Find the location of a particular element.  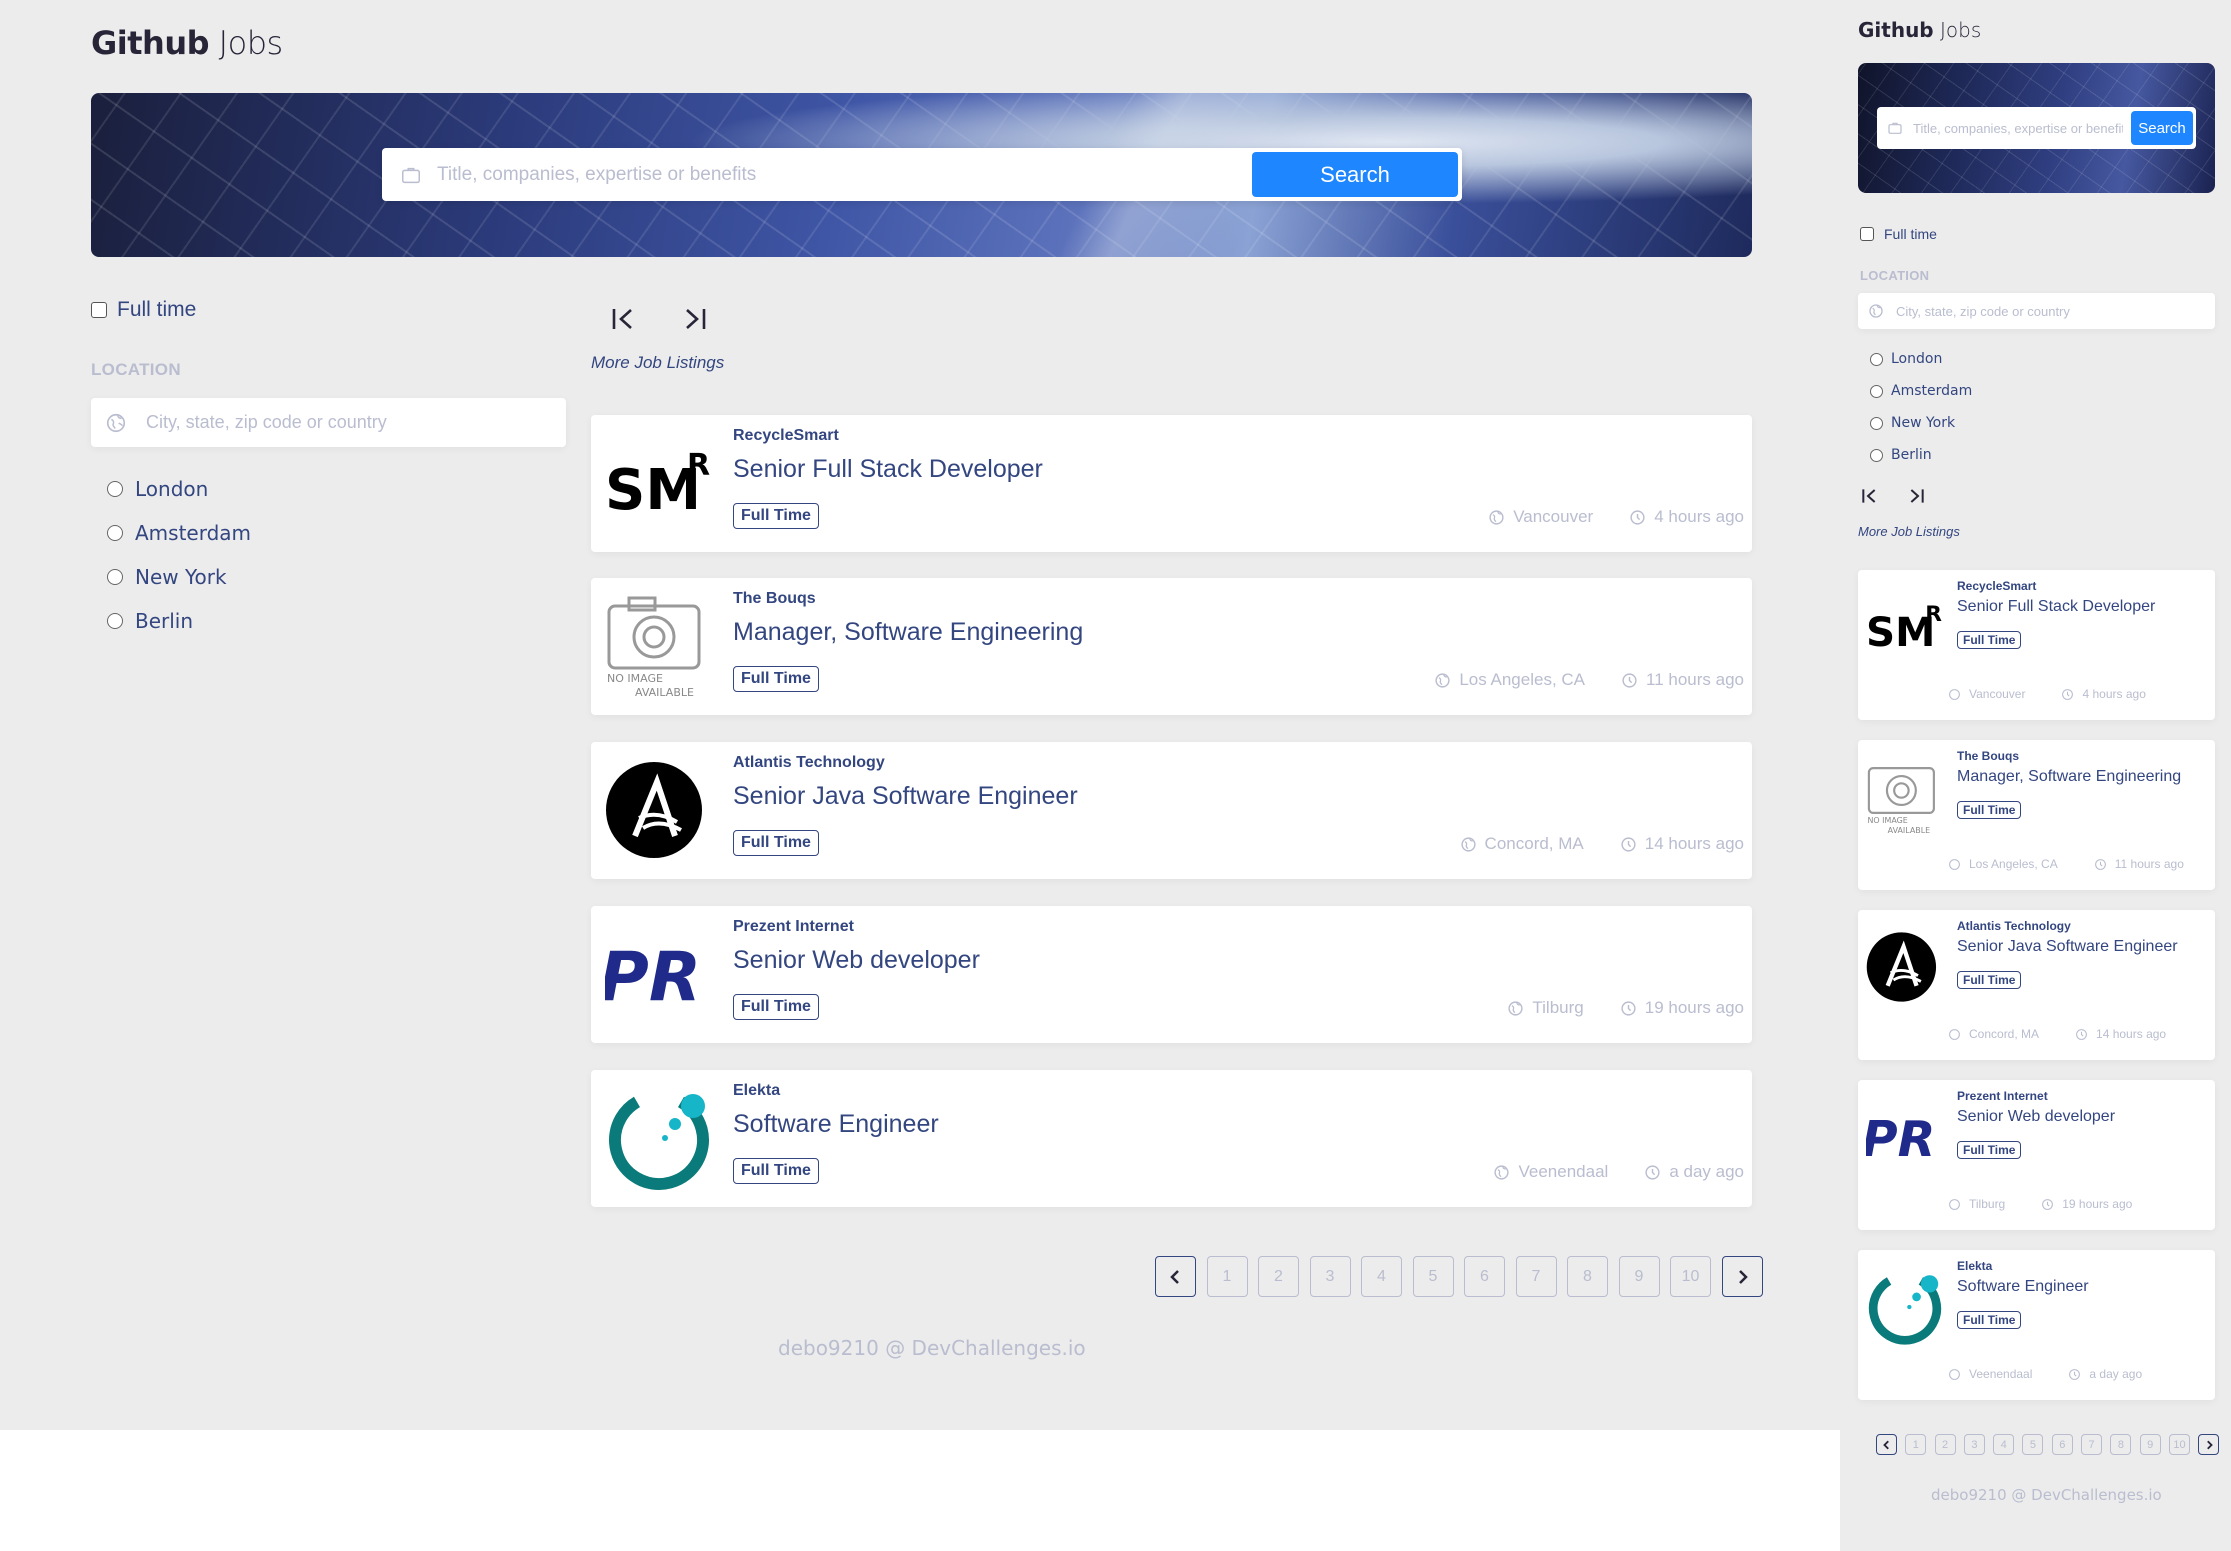

job-posted-time: a day ago is located at coordinates (1694, 1172).